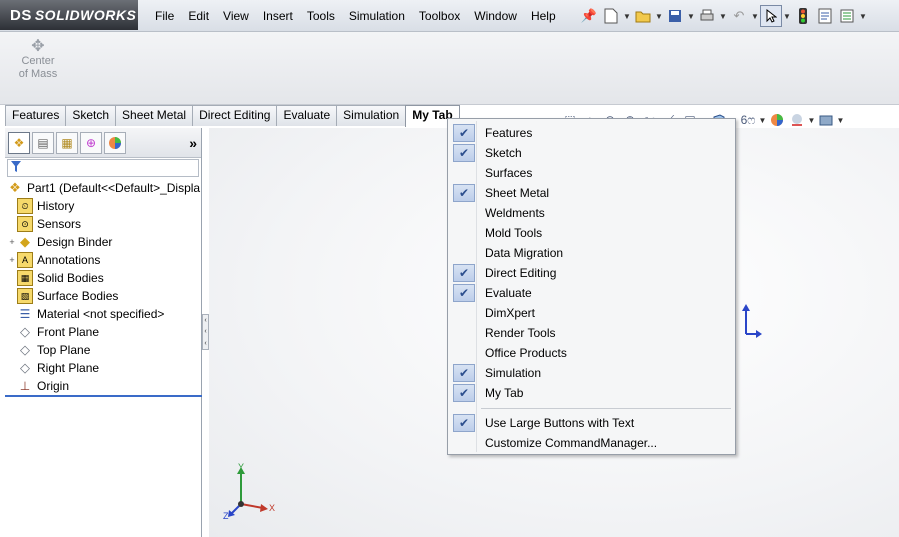 The width and height of the screenshot is (899, 537). Describe the element at coordinates (495, 16) in the screenshot. I see `menu-window: Window` at that location.